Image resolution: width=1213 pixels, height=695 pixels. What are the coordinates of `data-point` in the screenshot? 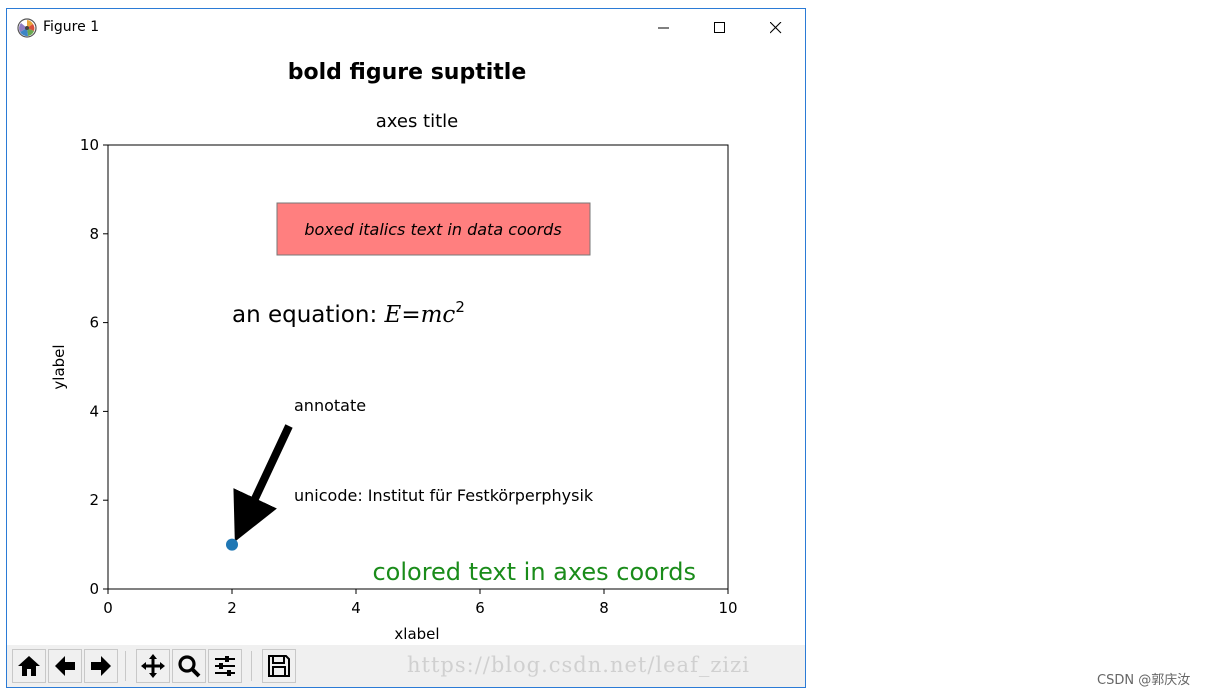 It's located at (232, 544).